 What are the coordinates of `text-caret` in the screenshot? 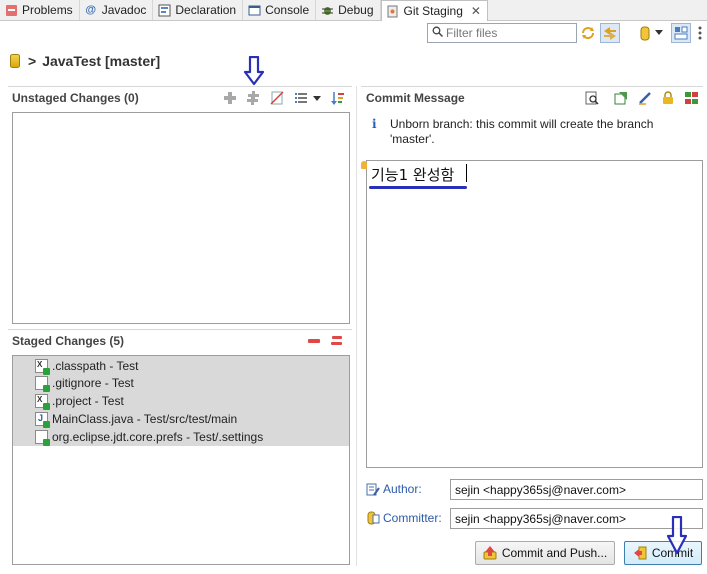 It's located at (466, 173).